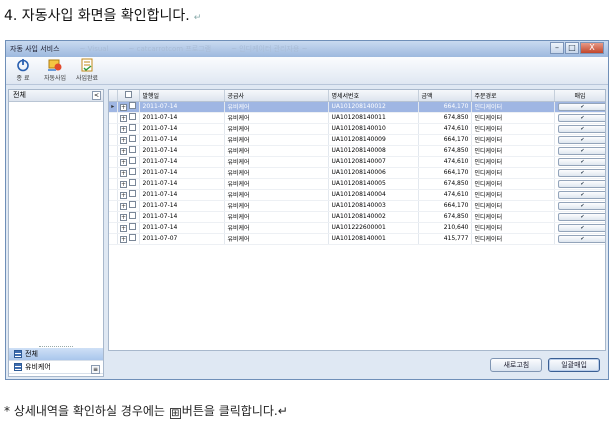 Image resolution: width=616 pixels, height=423 pixels. What do you see at coordinates (373, 96) in the screenshot?
I see `column-header-invoice: 명세서번호` at bounding box center [373, 96].